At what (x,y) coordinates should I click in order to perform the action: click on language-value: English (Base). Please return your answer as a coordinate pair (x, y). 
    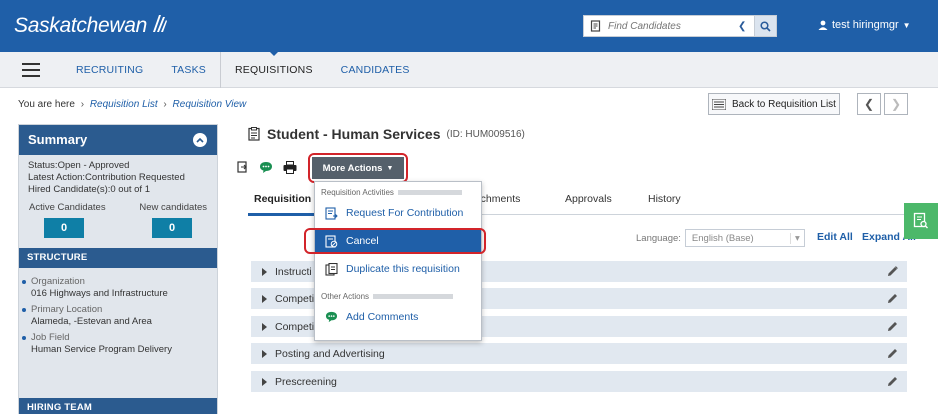
    Looking at the image, I should click on (722, 238).